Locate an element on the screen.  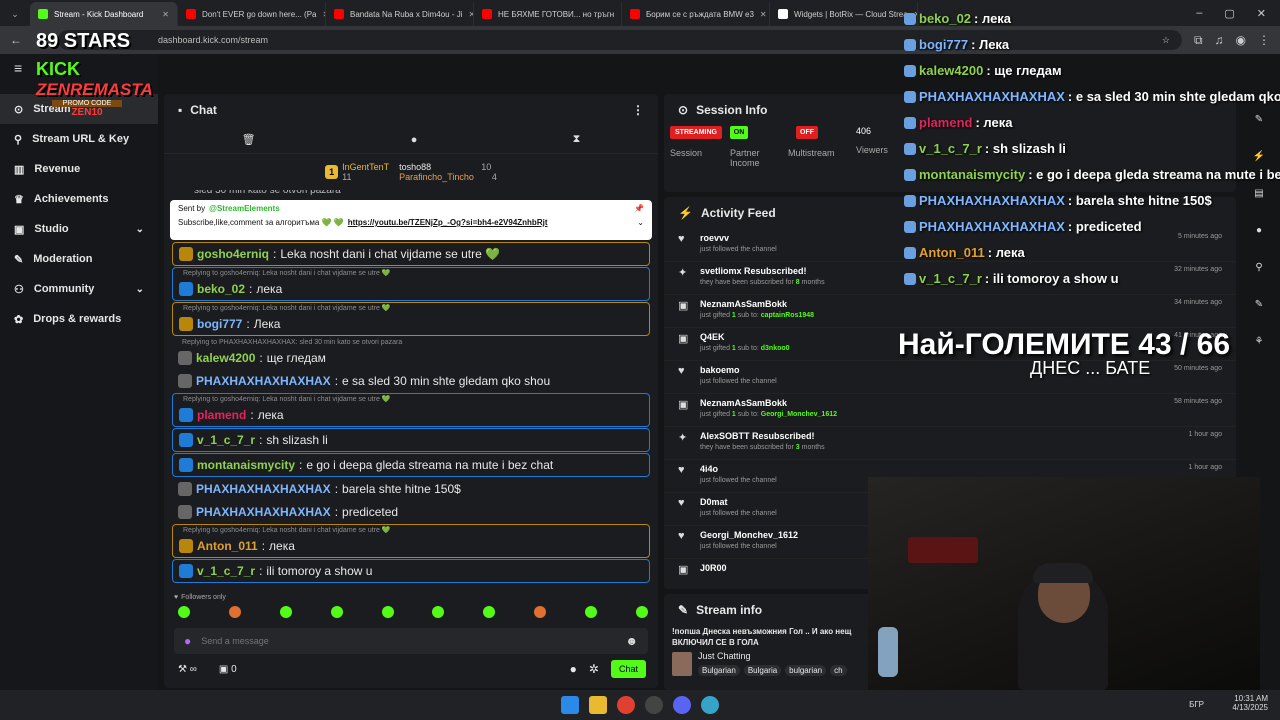
gift-target: captainRos1948 is located at coordinates (787, 315).